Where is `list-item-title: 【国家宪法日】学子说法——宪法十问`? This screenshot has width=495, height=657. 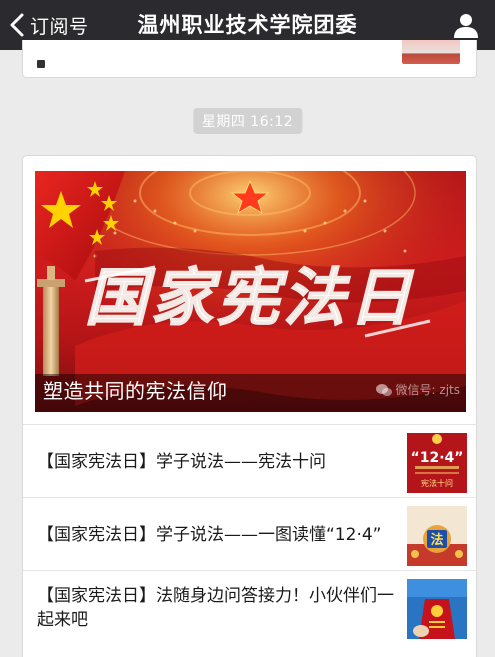 list-item-title: 【国家宪法日】学子说法——宪法十问 is located at coordinates (217, 461).